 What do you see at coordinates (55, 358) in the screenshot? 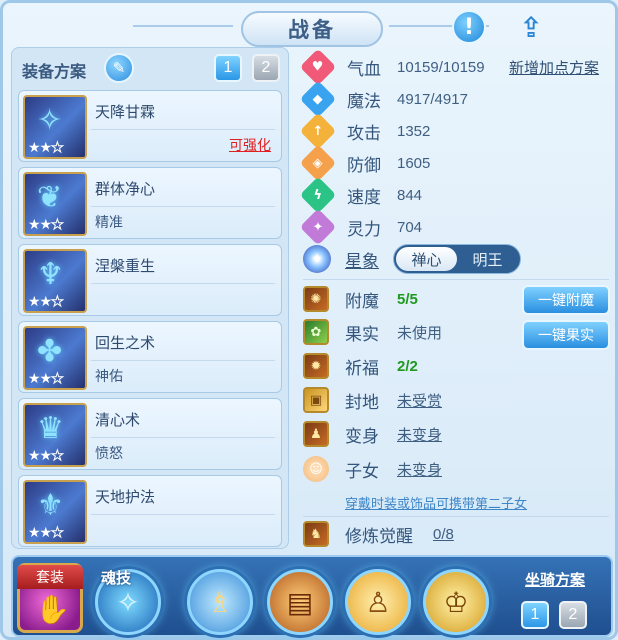
I see `heal-icon: ✤ ★★★` at bounding box center [55, 358].